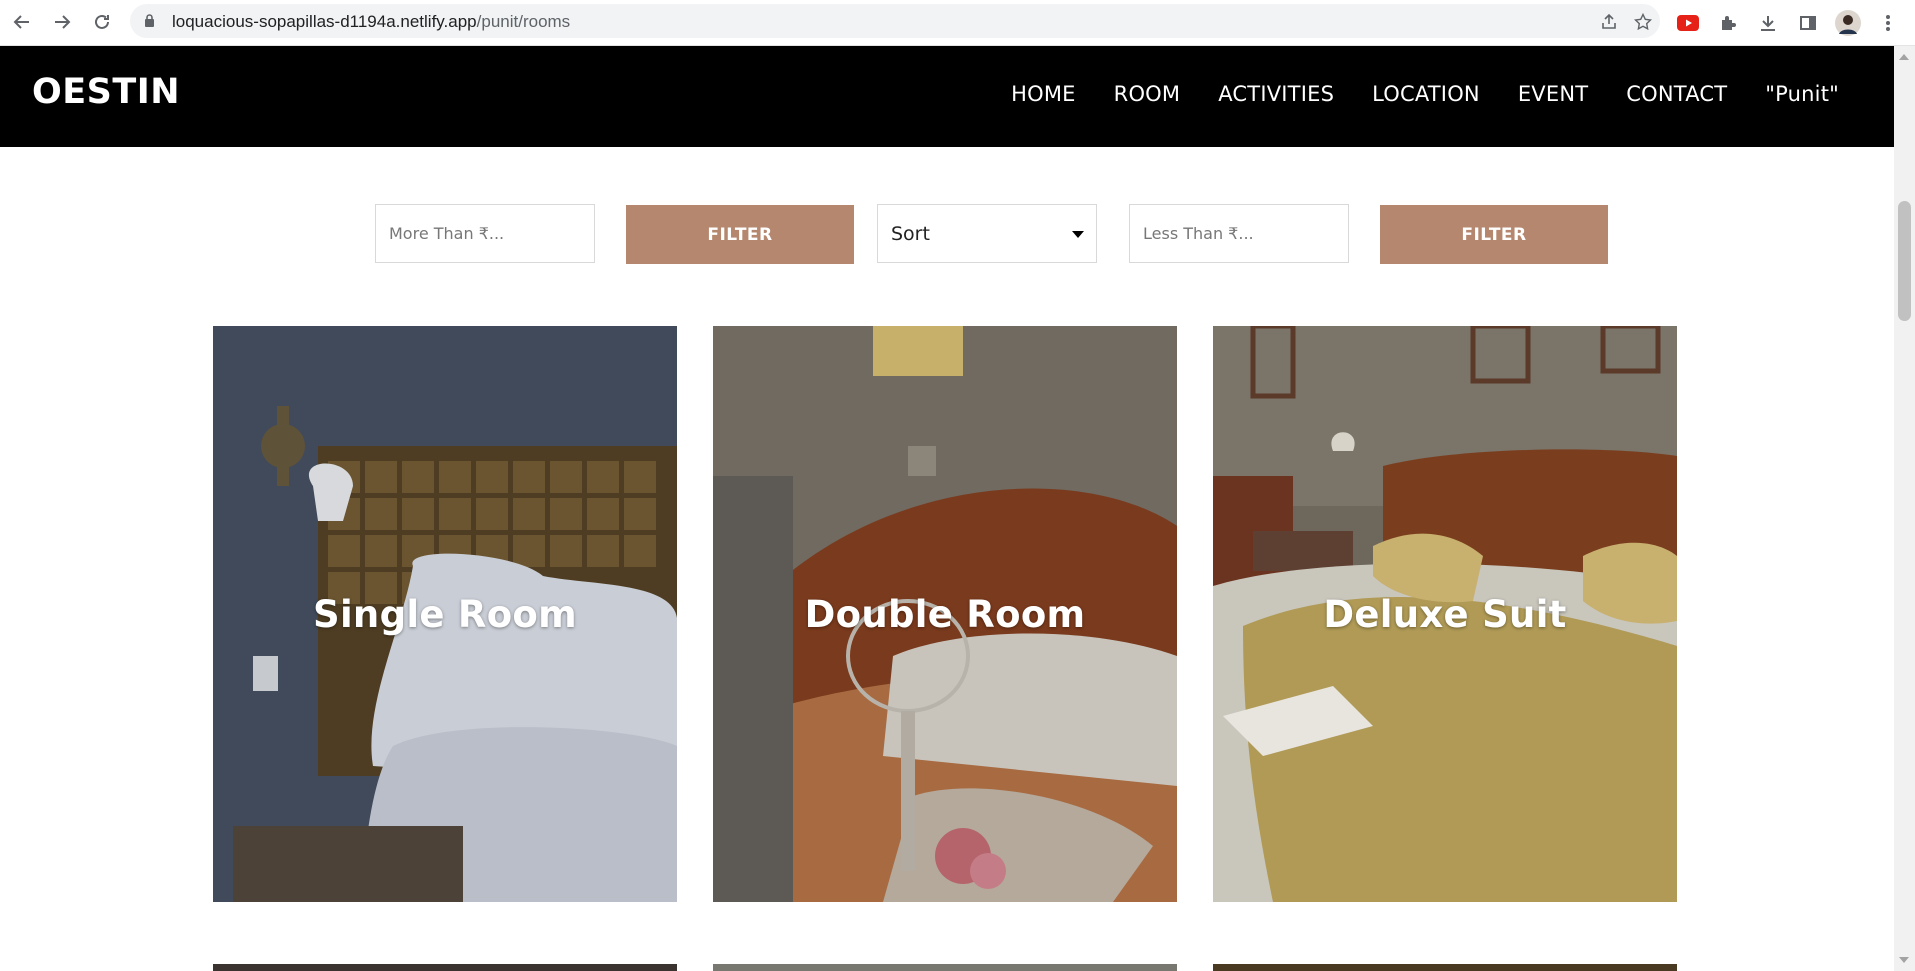 Image resolution: width=1915 pixels, height=971 pixels. Describe the element at coordinates (1688, 23) in the screenshot. I see `youtube-extension-icon` at that location.